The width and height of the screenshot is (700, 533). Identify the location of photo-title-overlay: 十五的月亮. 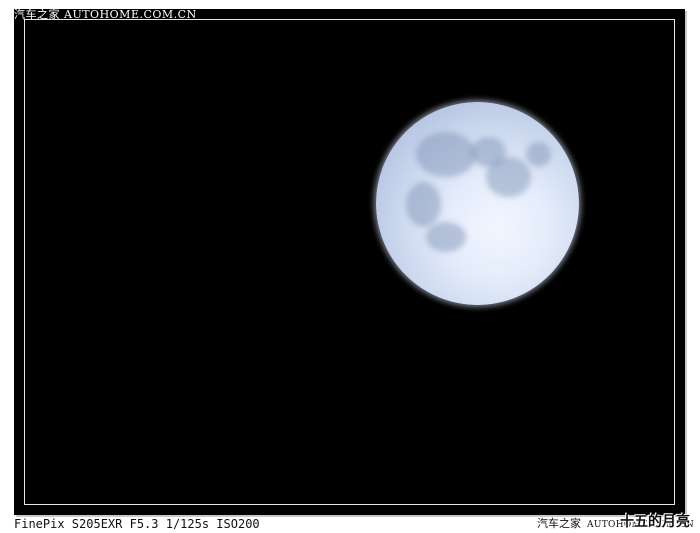
(655, 522).